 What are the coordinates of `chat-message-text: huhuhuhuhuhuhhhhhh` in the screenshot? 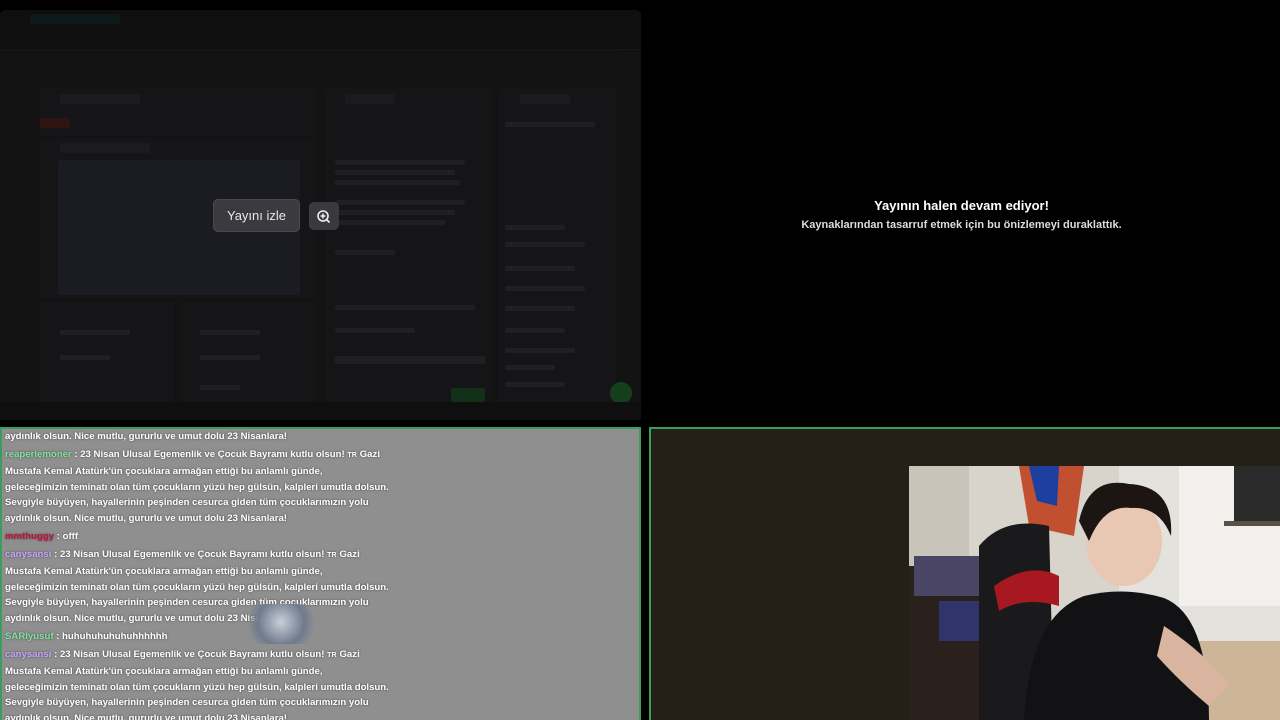 It's located at (115, 636).